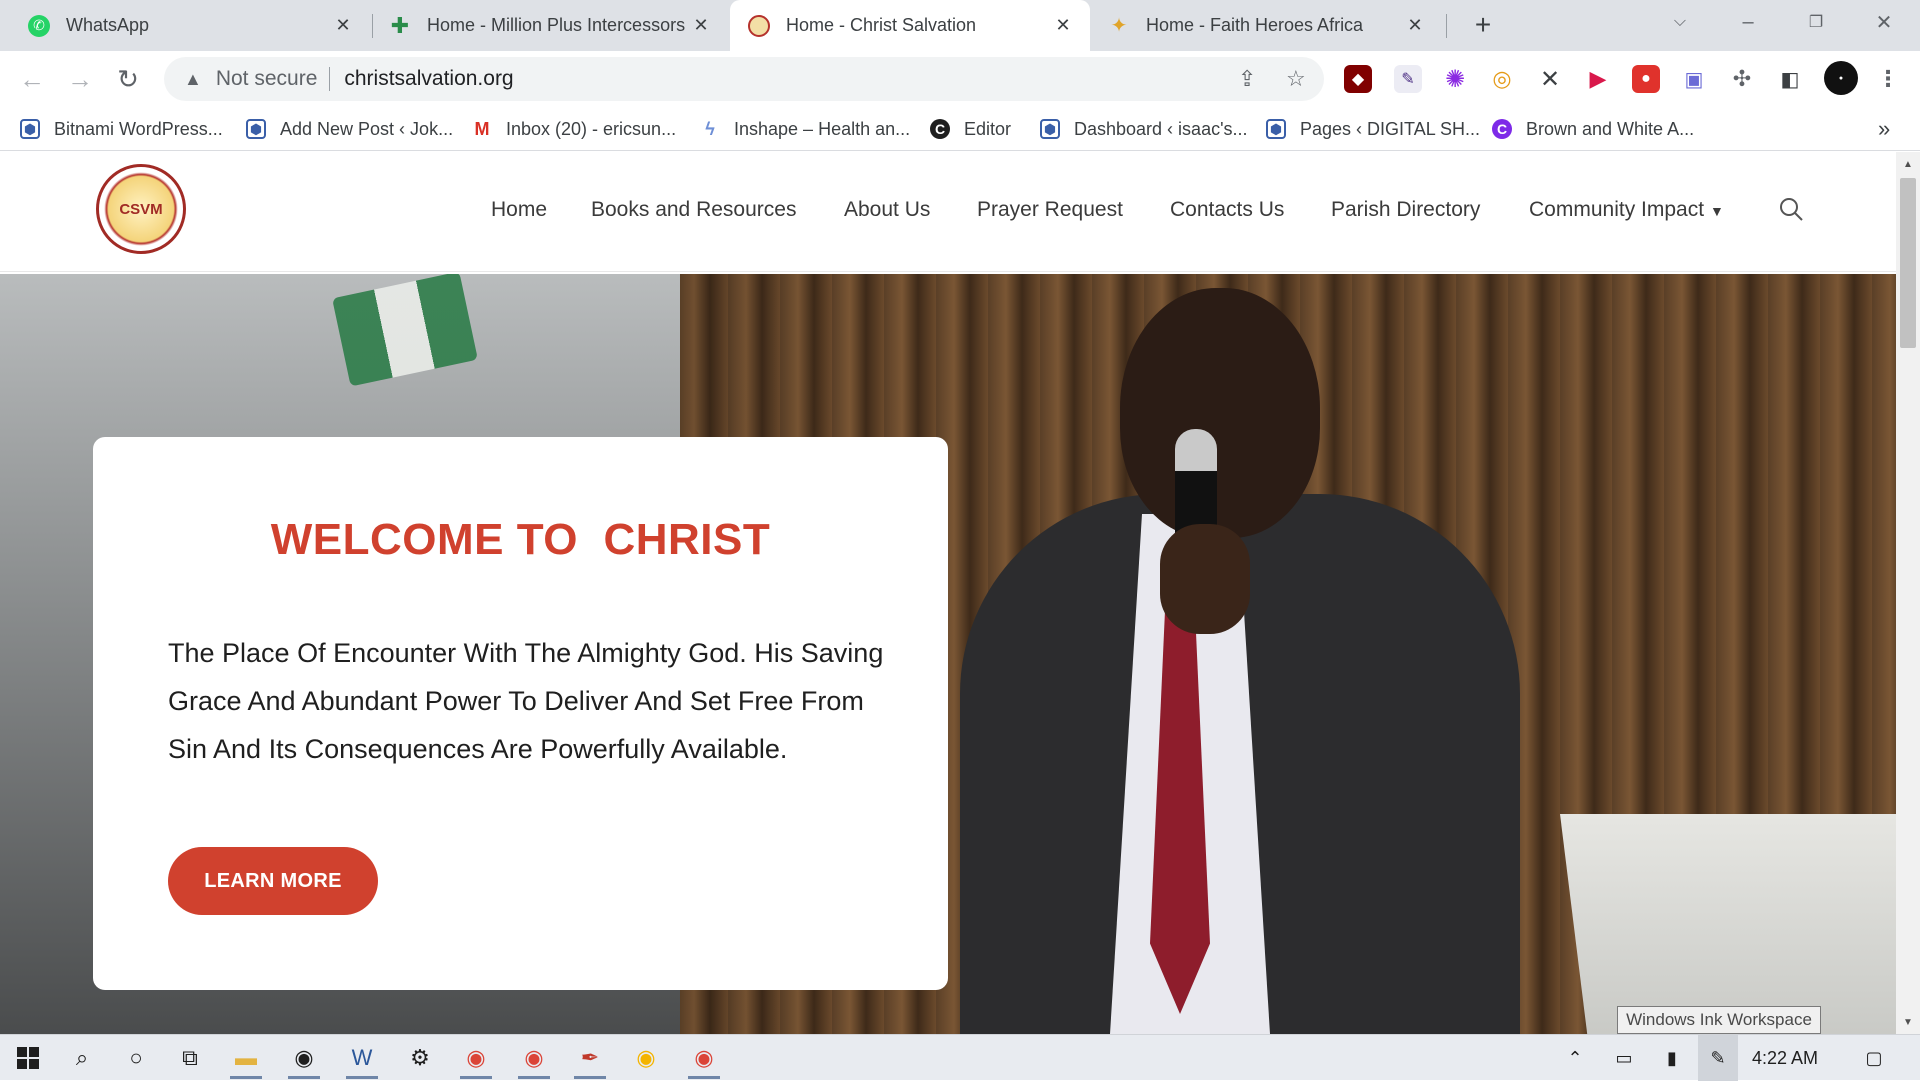  I want to click on page-scrollbar: ▲ ▼, so click(1908, 593).